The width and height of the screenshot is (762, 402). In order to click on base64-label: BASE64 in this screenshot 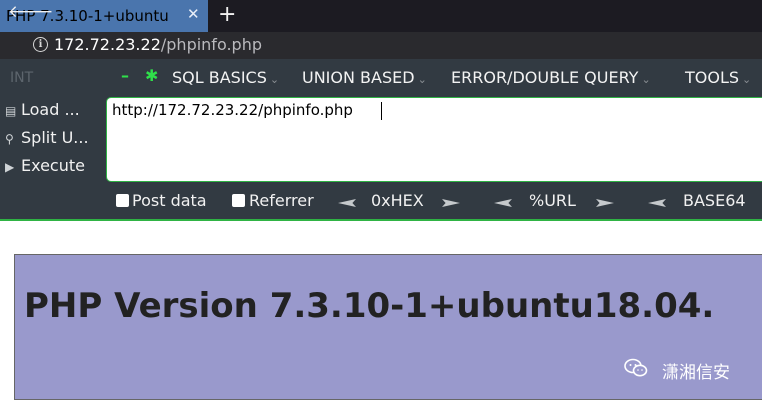, I will do `click(714, 200)`.